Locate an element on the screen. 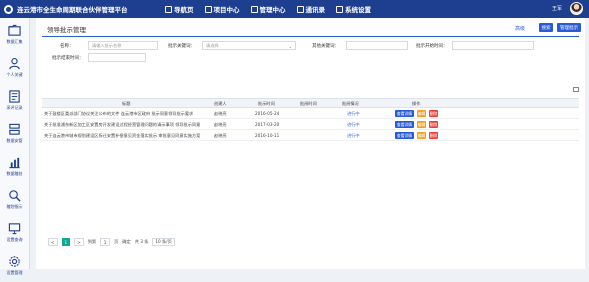 The image size is (589, 282). sidebar-item-data-security: 数据安管 is located at coordinates (14, 133).